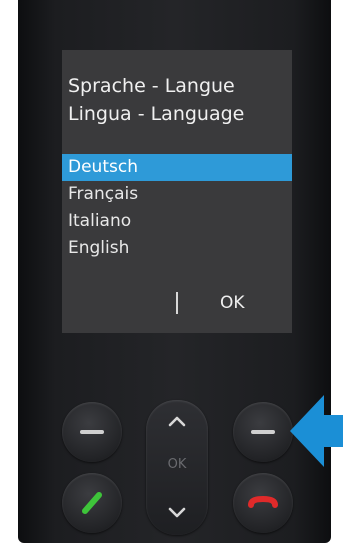 The width and height of the screenshot is (343, 543). Describe the element at coordinates (156, 100) in the screenshot. I see `language-title: Sprache - Langue Lingua - Language` at that location.